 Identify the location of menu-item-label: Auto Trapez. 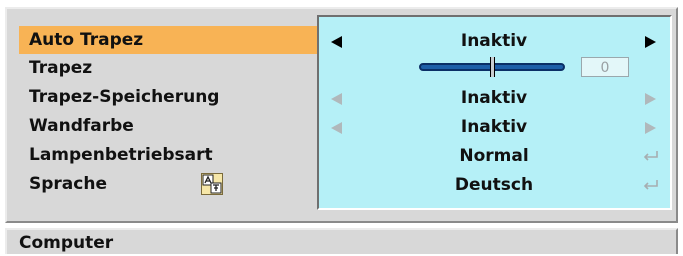
(86, 40).